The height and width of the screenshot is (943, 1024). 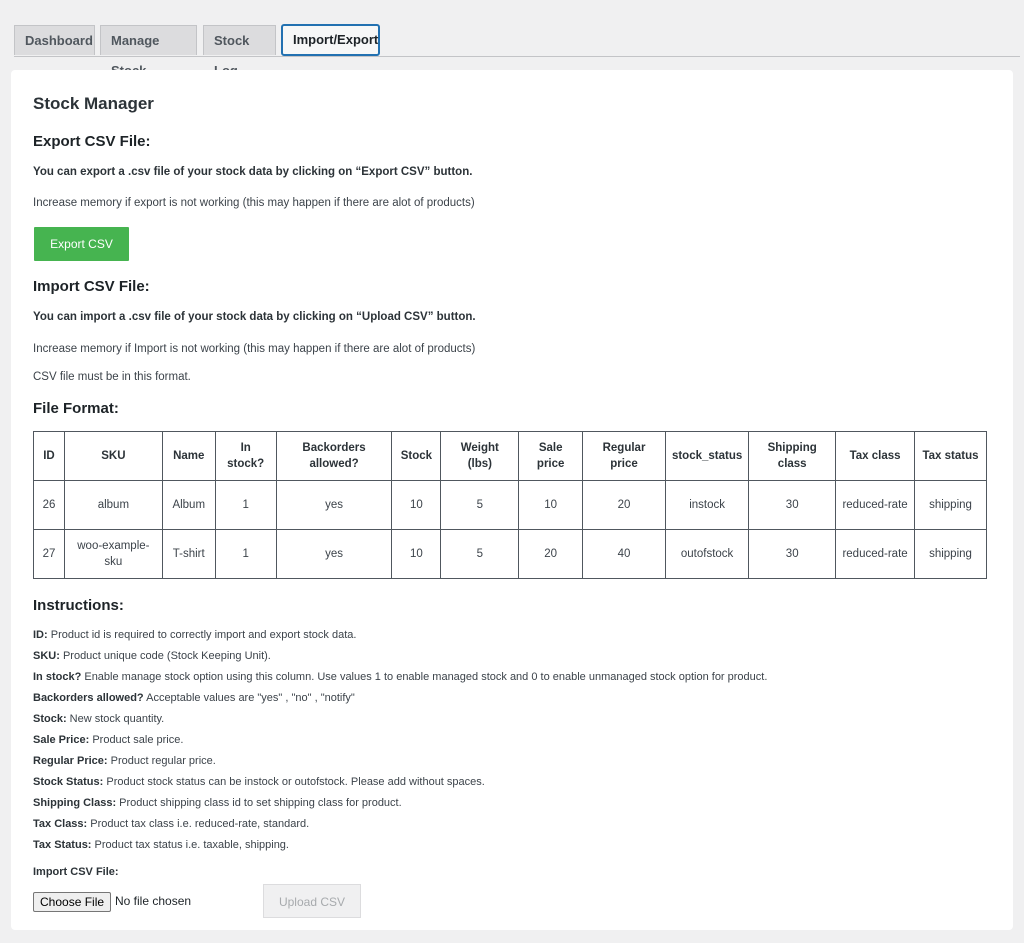 What do you see at coordinates (624, 554) in the screenshot?
I see `table-cell: 40` at bounding box center [624, 554].